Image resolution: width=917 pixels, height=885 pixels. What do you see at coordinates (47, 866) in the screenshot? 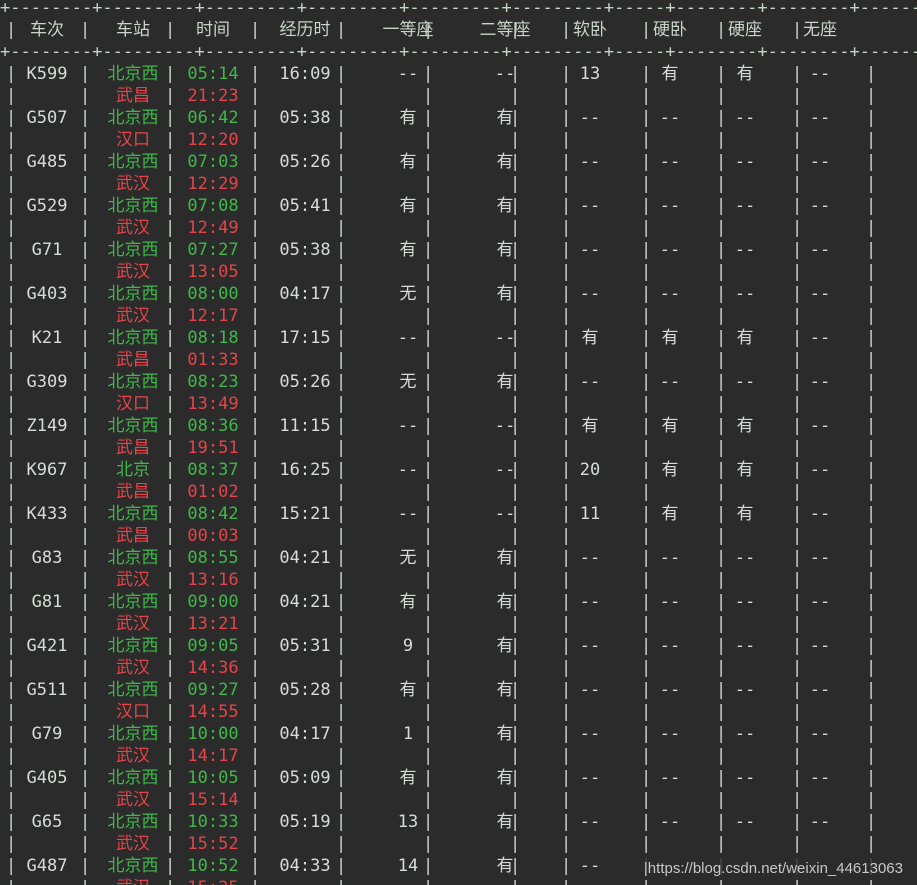
I see `train-number: G487` at bounding box center [47, 866].